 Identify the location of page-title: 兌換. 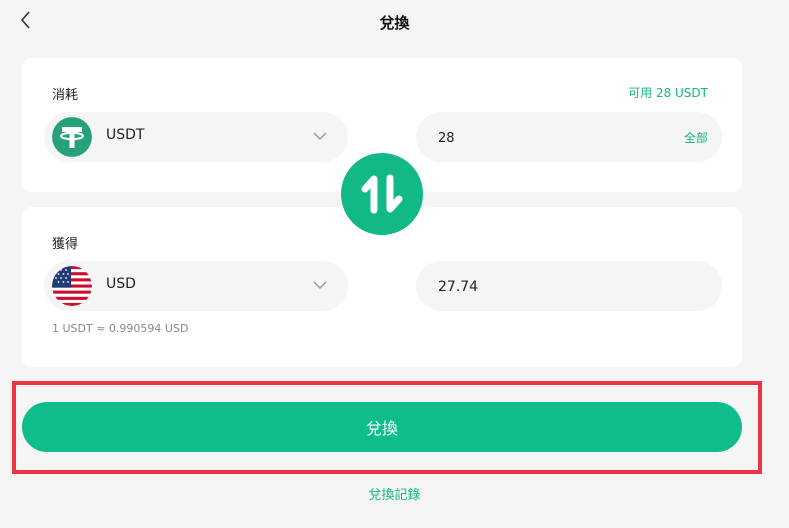
(394, 23).